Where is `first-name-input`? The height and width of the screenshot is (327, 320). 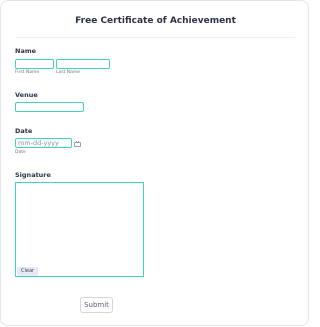
first-name-input is located at coordinates (34, 64).